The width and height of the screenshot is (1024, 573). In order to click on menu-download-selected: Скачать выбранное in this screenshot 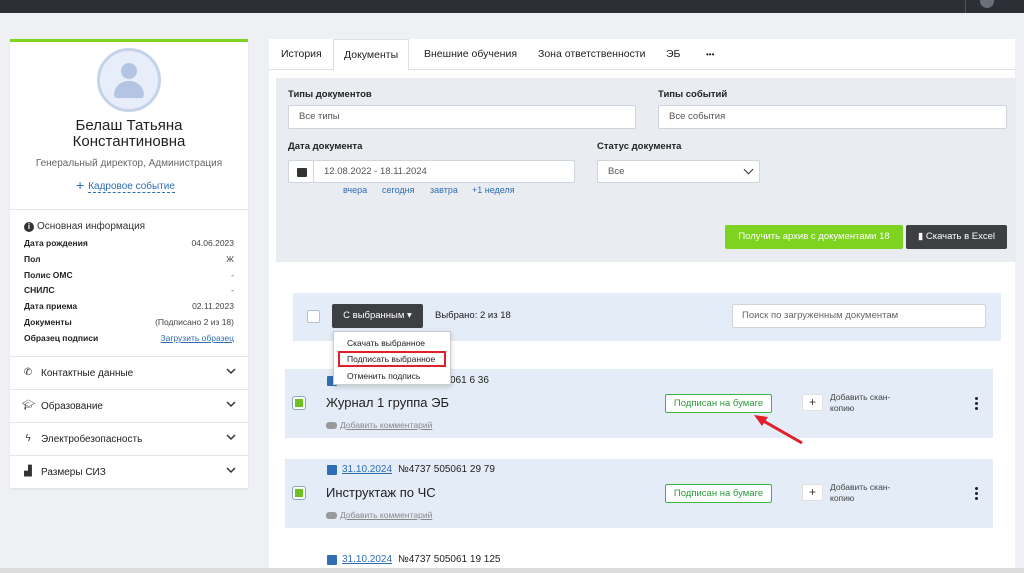, I will do `click(386, 343)`.